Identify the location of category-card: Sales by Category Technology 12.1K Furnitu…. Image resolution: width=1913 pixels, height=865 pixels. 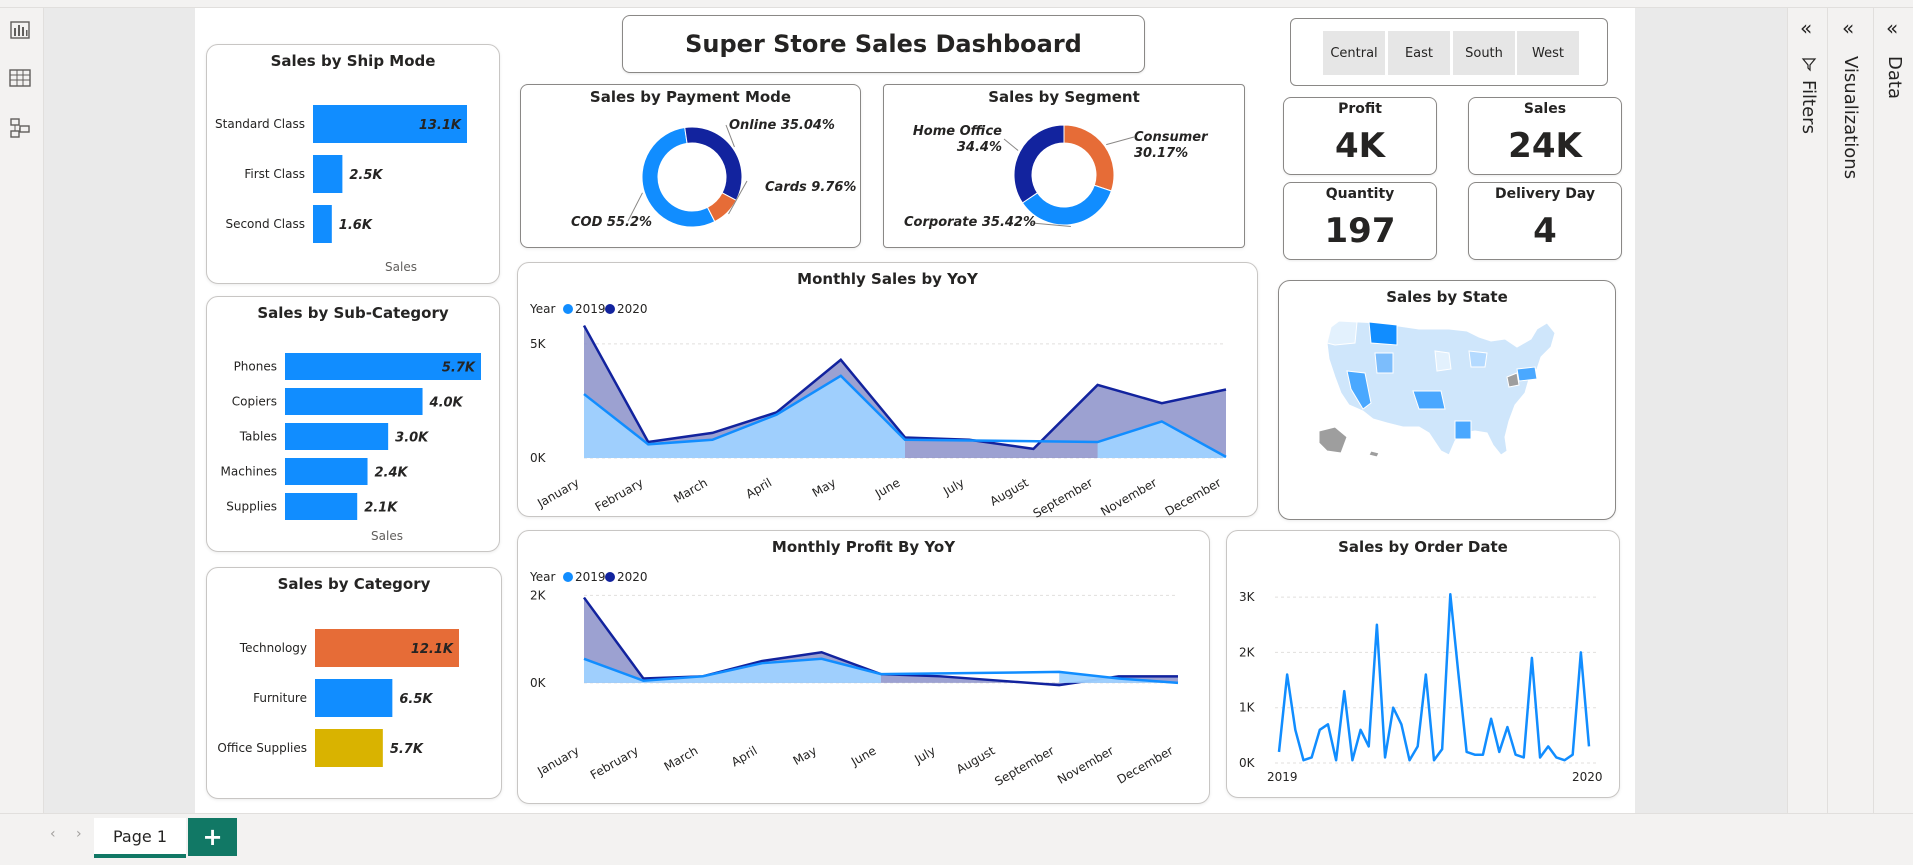
(354, 683).